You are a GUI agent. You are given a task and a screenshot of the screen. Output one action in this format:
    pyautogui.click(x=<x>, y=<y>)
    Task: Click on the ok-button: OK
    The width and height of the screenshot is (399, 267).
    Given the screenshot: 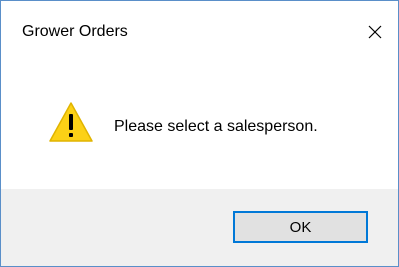 What is the action you would take?
    pyautogui.click(x=300, y=227)
    